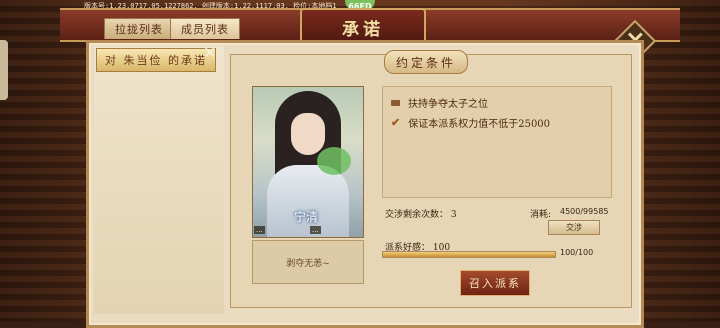 This screenshot has width=720, height=328. What do you see at coordinates (4, 70) in the screenshot?
I see `side-handle` at bounding box center [4, 70].